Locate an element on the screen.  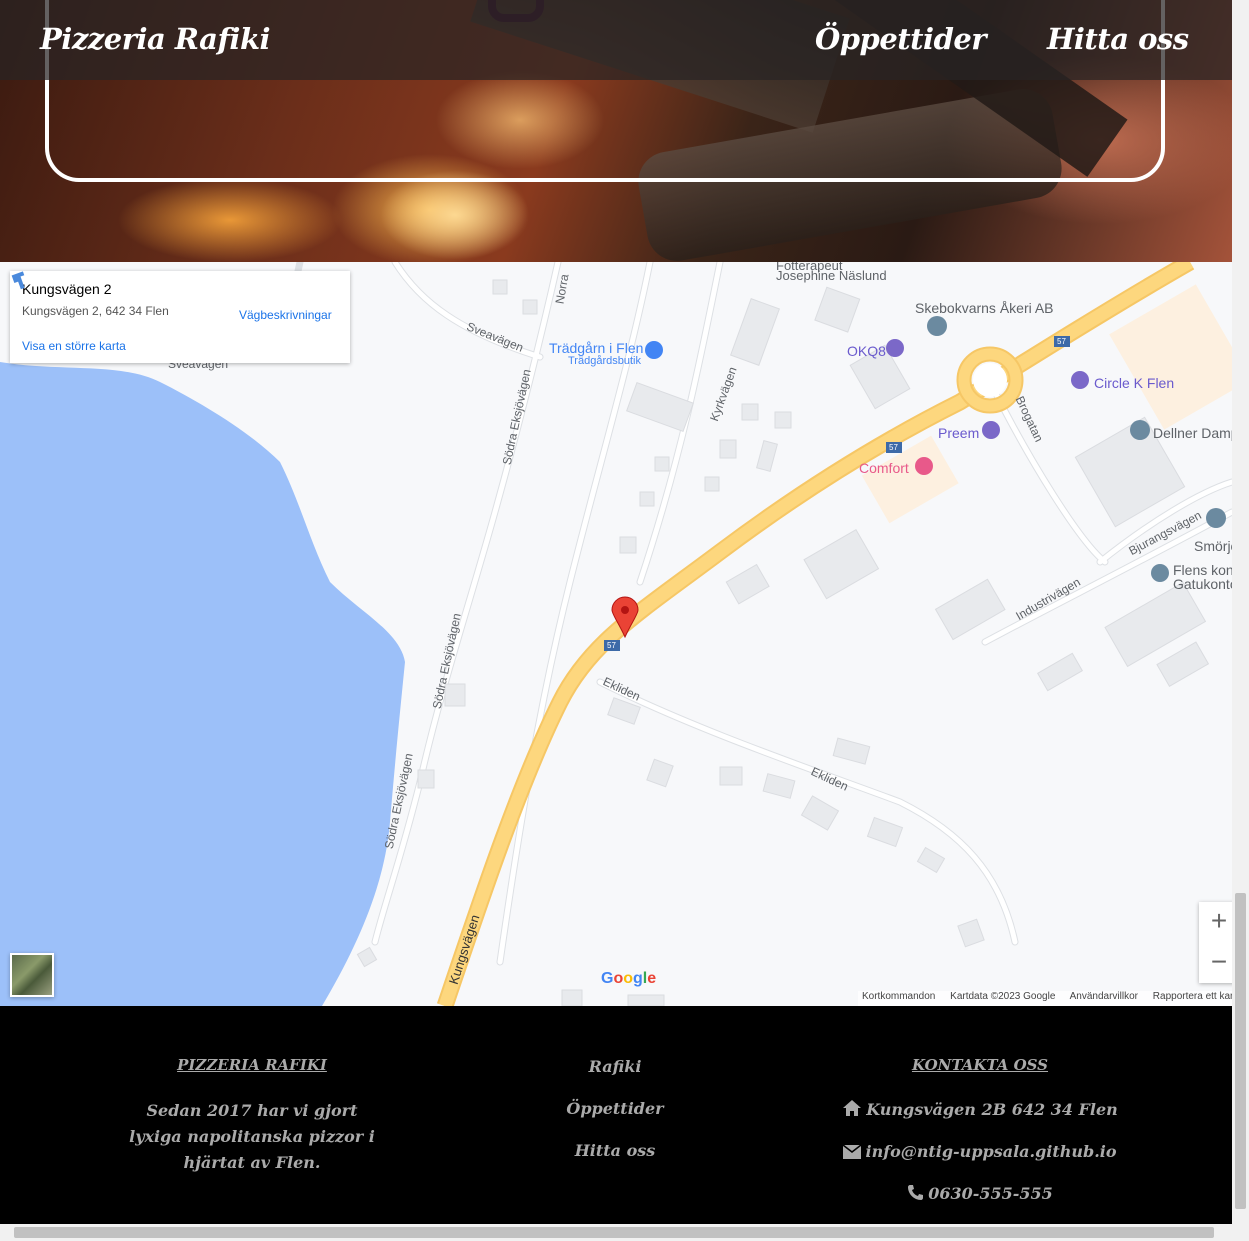
google-logo: Google is located at coordinates (629, 978).